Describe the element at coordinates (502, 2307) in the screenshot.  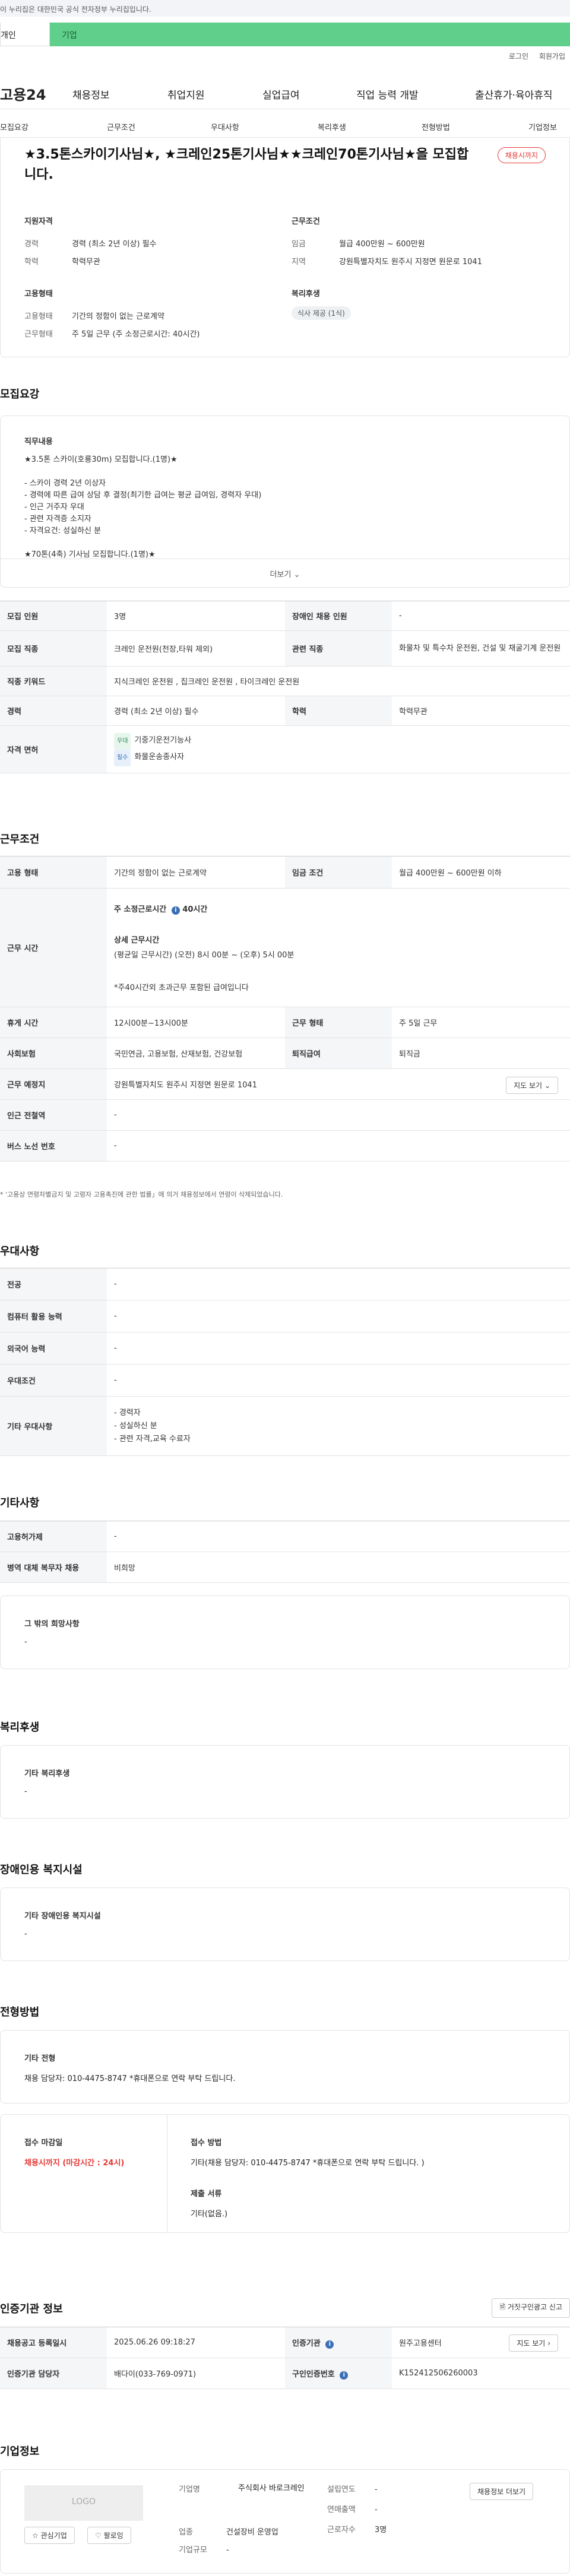
I see `document-icon: 🗎` at that location.